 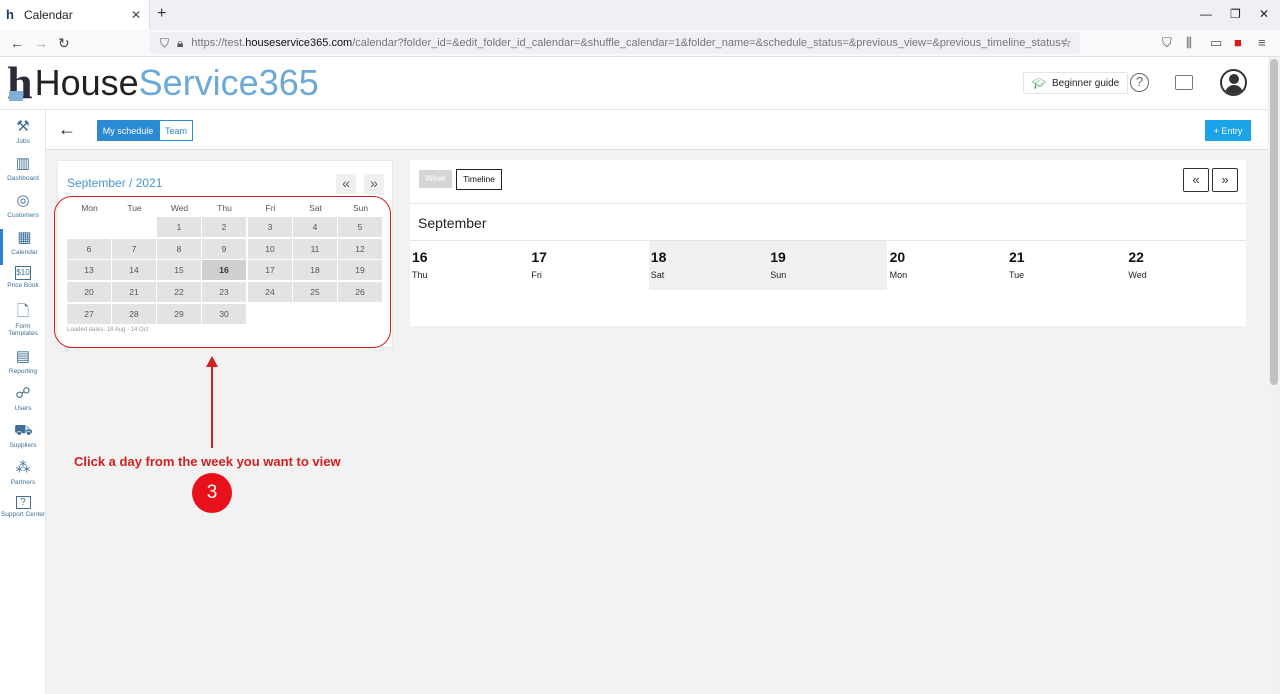 What do you see at coordinates (17, 43) in the screenshot?
I see `back-icon: ←` at bounding box center [17, 43].